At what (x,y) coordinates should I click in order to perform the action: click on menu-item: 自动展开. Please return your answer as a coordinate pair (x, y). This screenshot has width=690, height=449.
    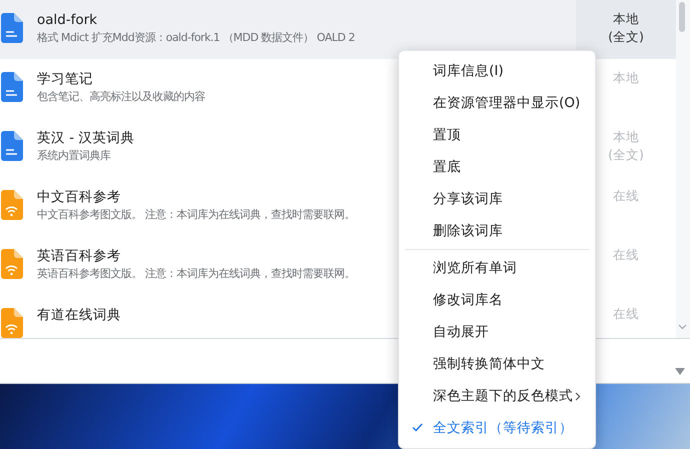
    Looking at the image, I should click on (497, 332).